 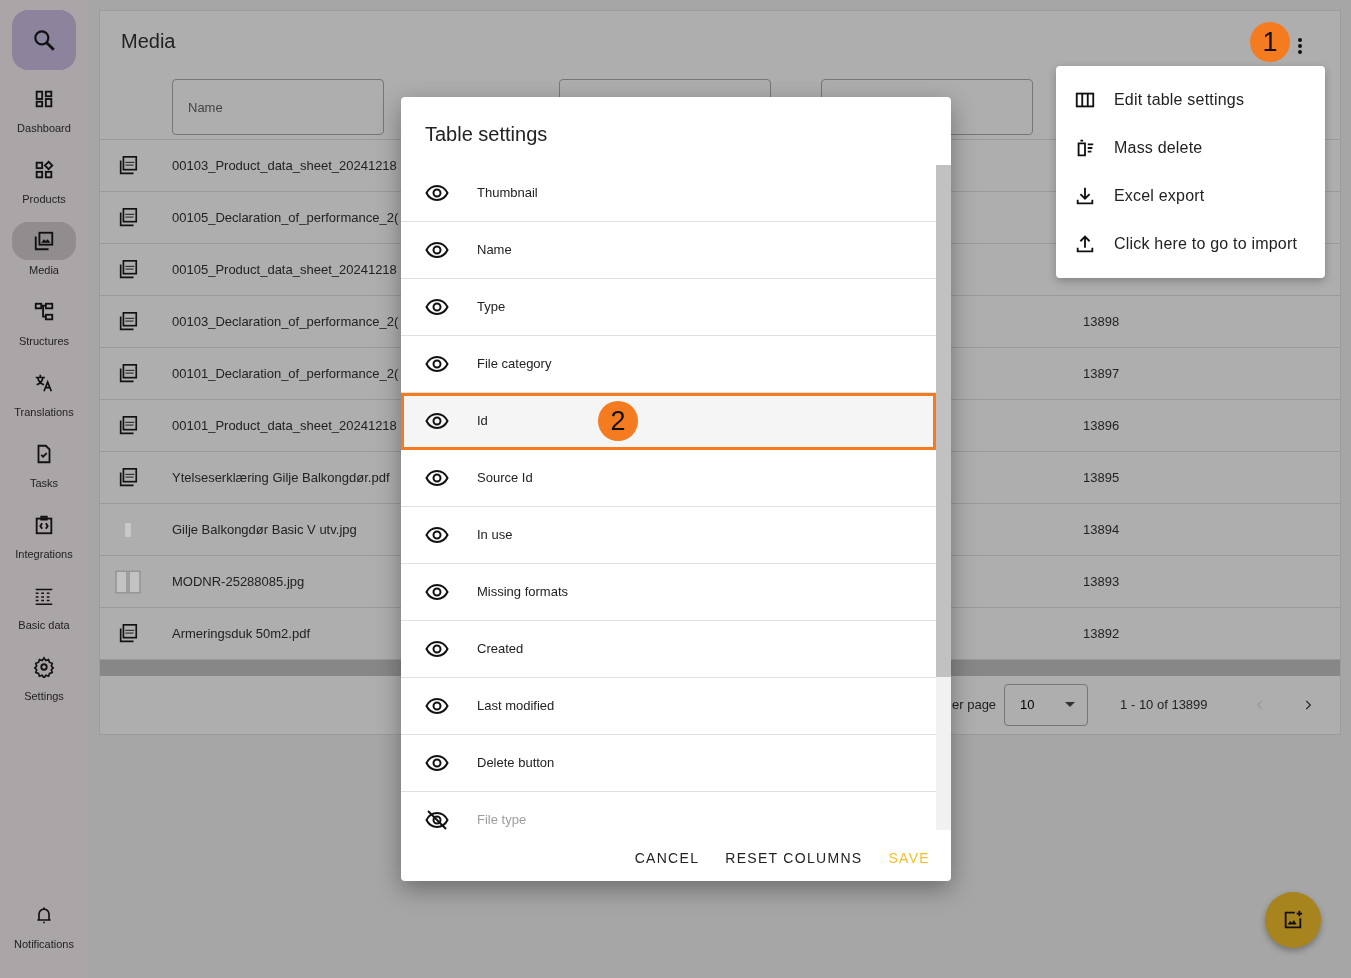 What do you see at coordinates (44, 541) in the screenshot?
I see `sidebar-item: Integrations` at bounding box center [44, 541].